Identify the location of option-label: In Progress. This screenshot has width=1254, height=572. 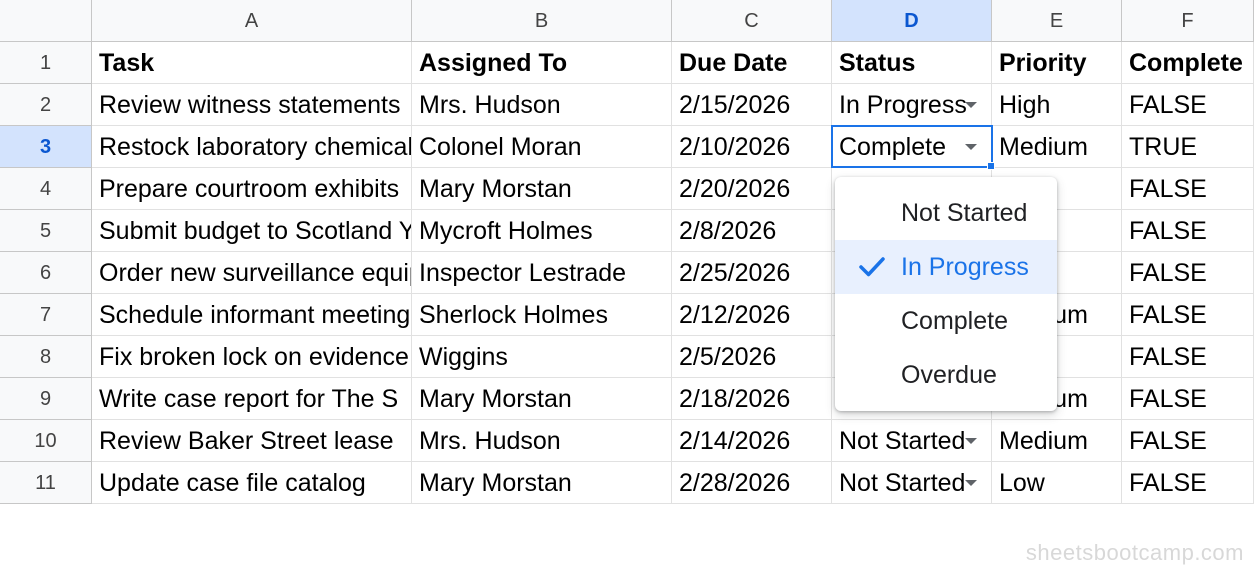
(965, 267).